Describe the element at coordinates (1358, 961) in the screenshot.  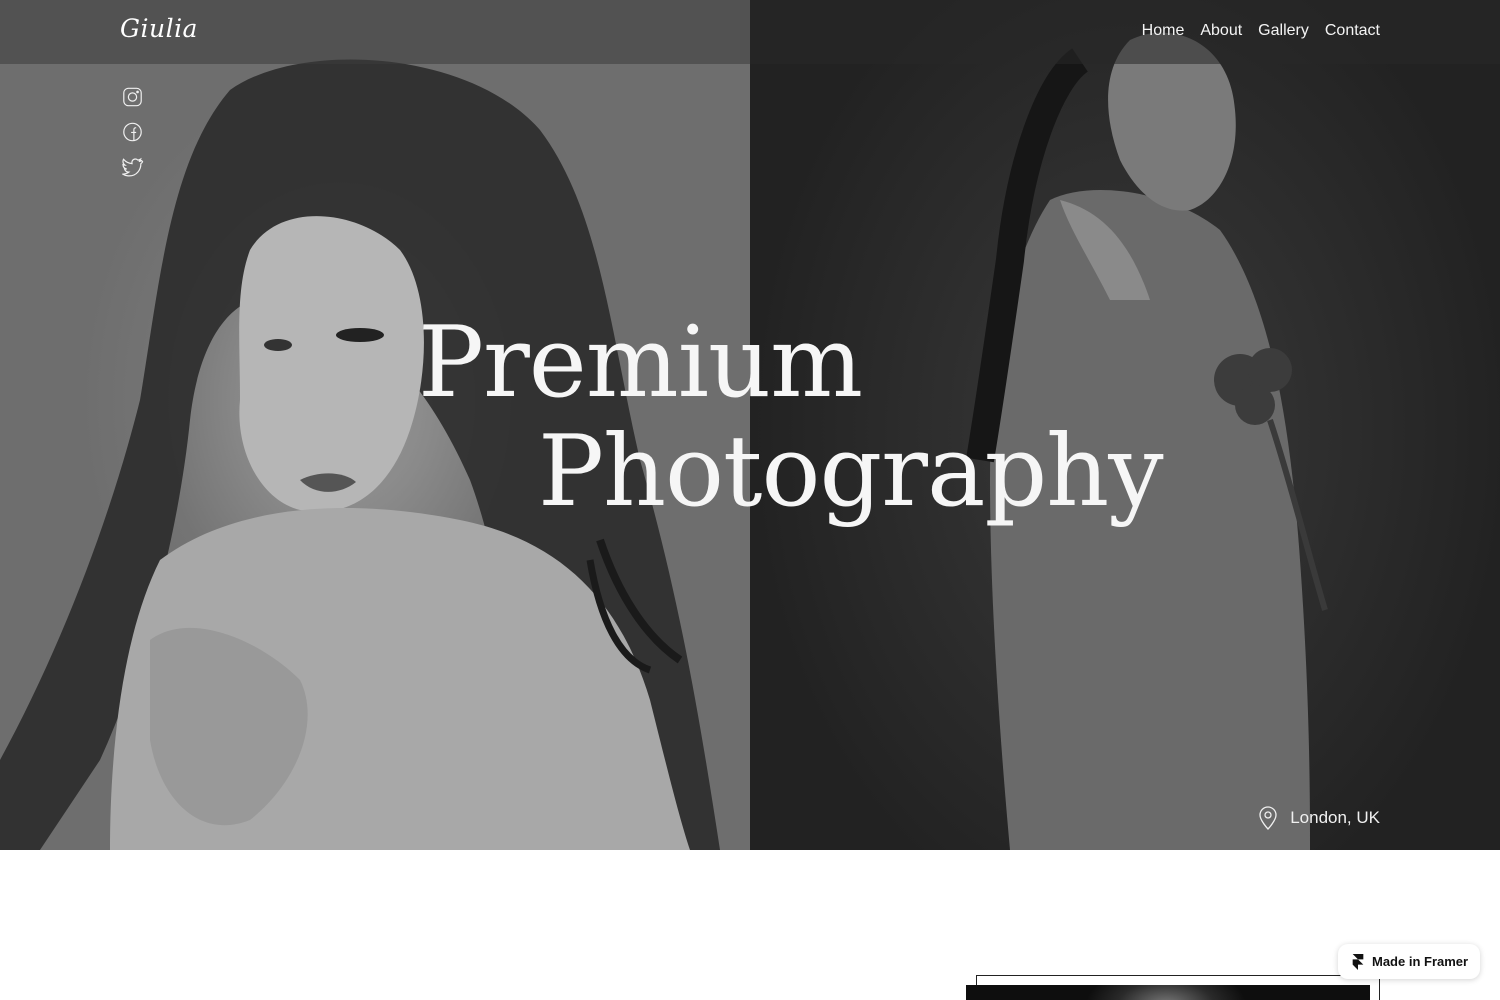
I see `framer-logo-icon` at that location.